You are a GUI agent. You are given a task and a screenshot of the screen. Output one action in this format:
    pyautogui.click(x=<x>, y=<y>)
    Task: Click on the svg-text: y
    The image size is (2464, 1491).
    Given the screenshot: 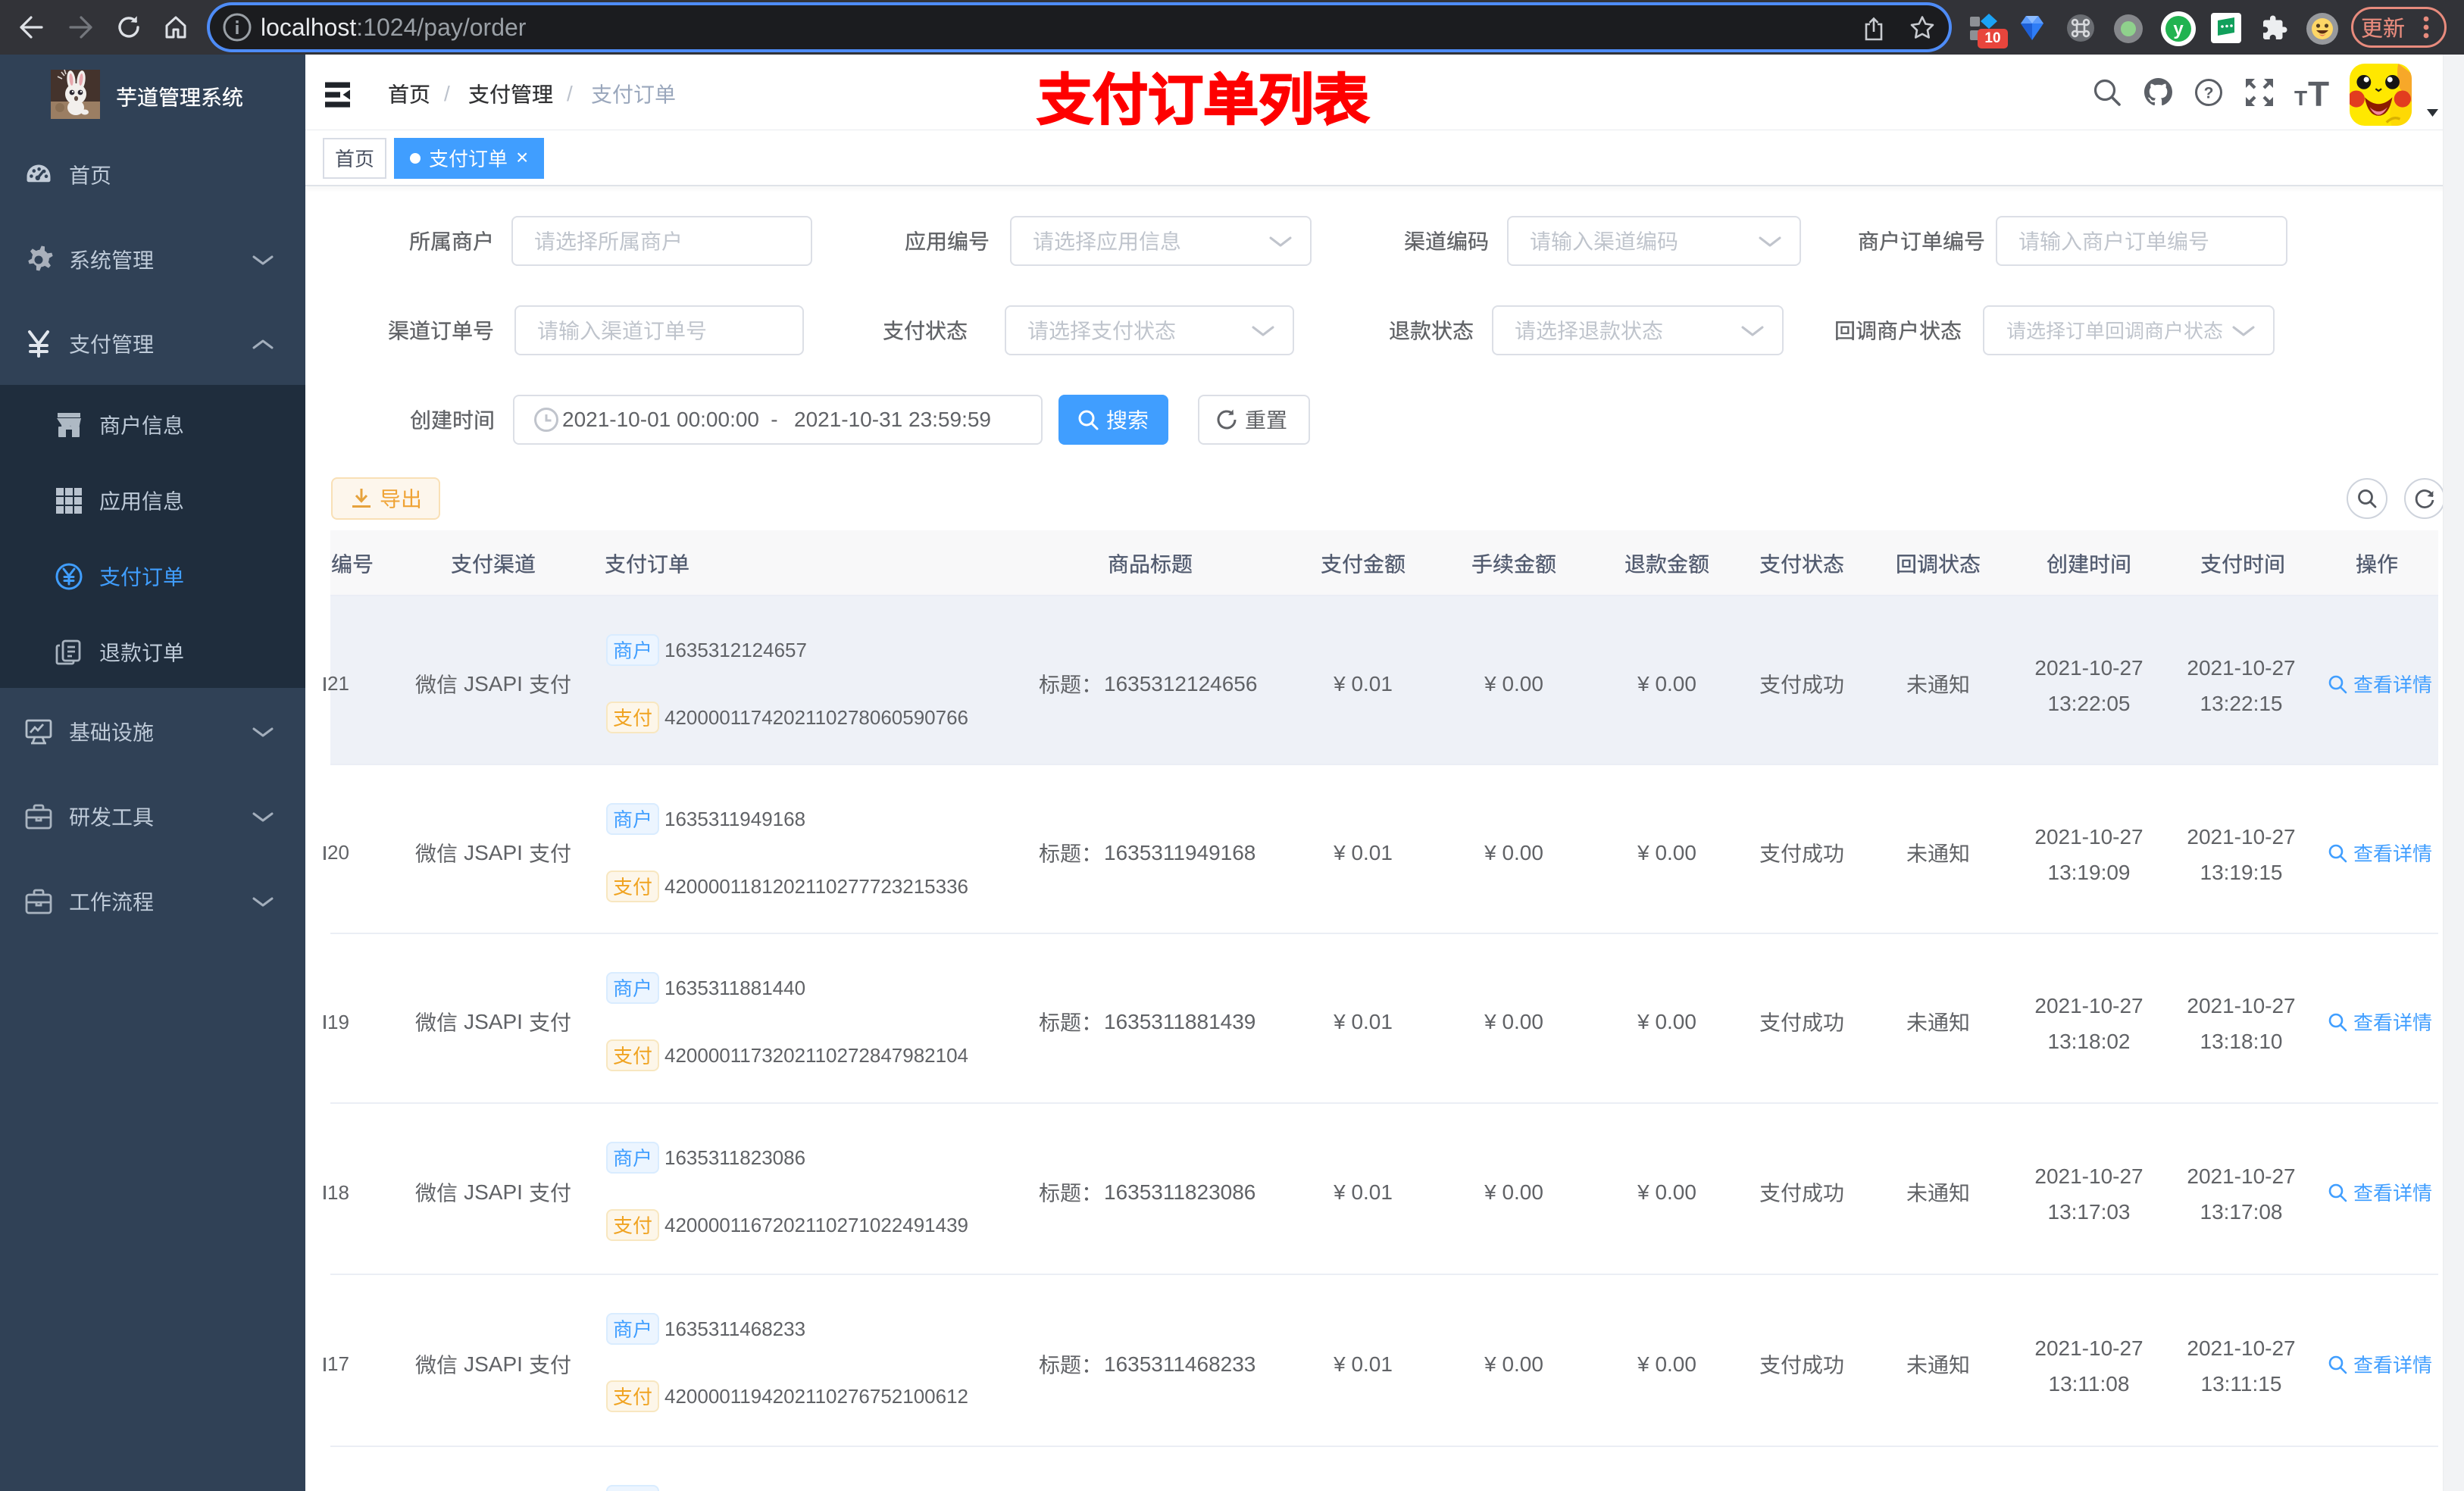 What is the action you would take?
    pyautogui.click(x=2178, y=29)
    